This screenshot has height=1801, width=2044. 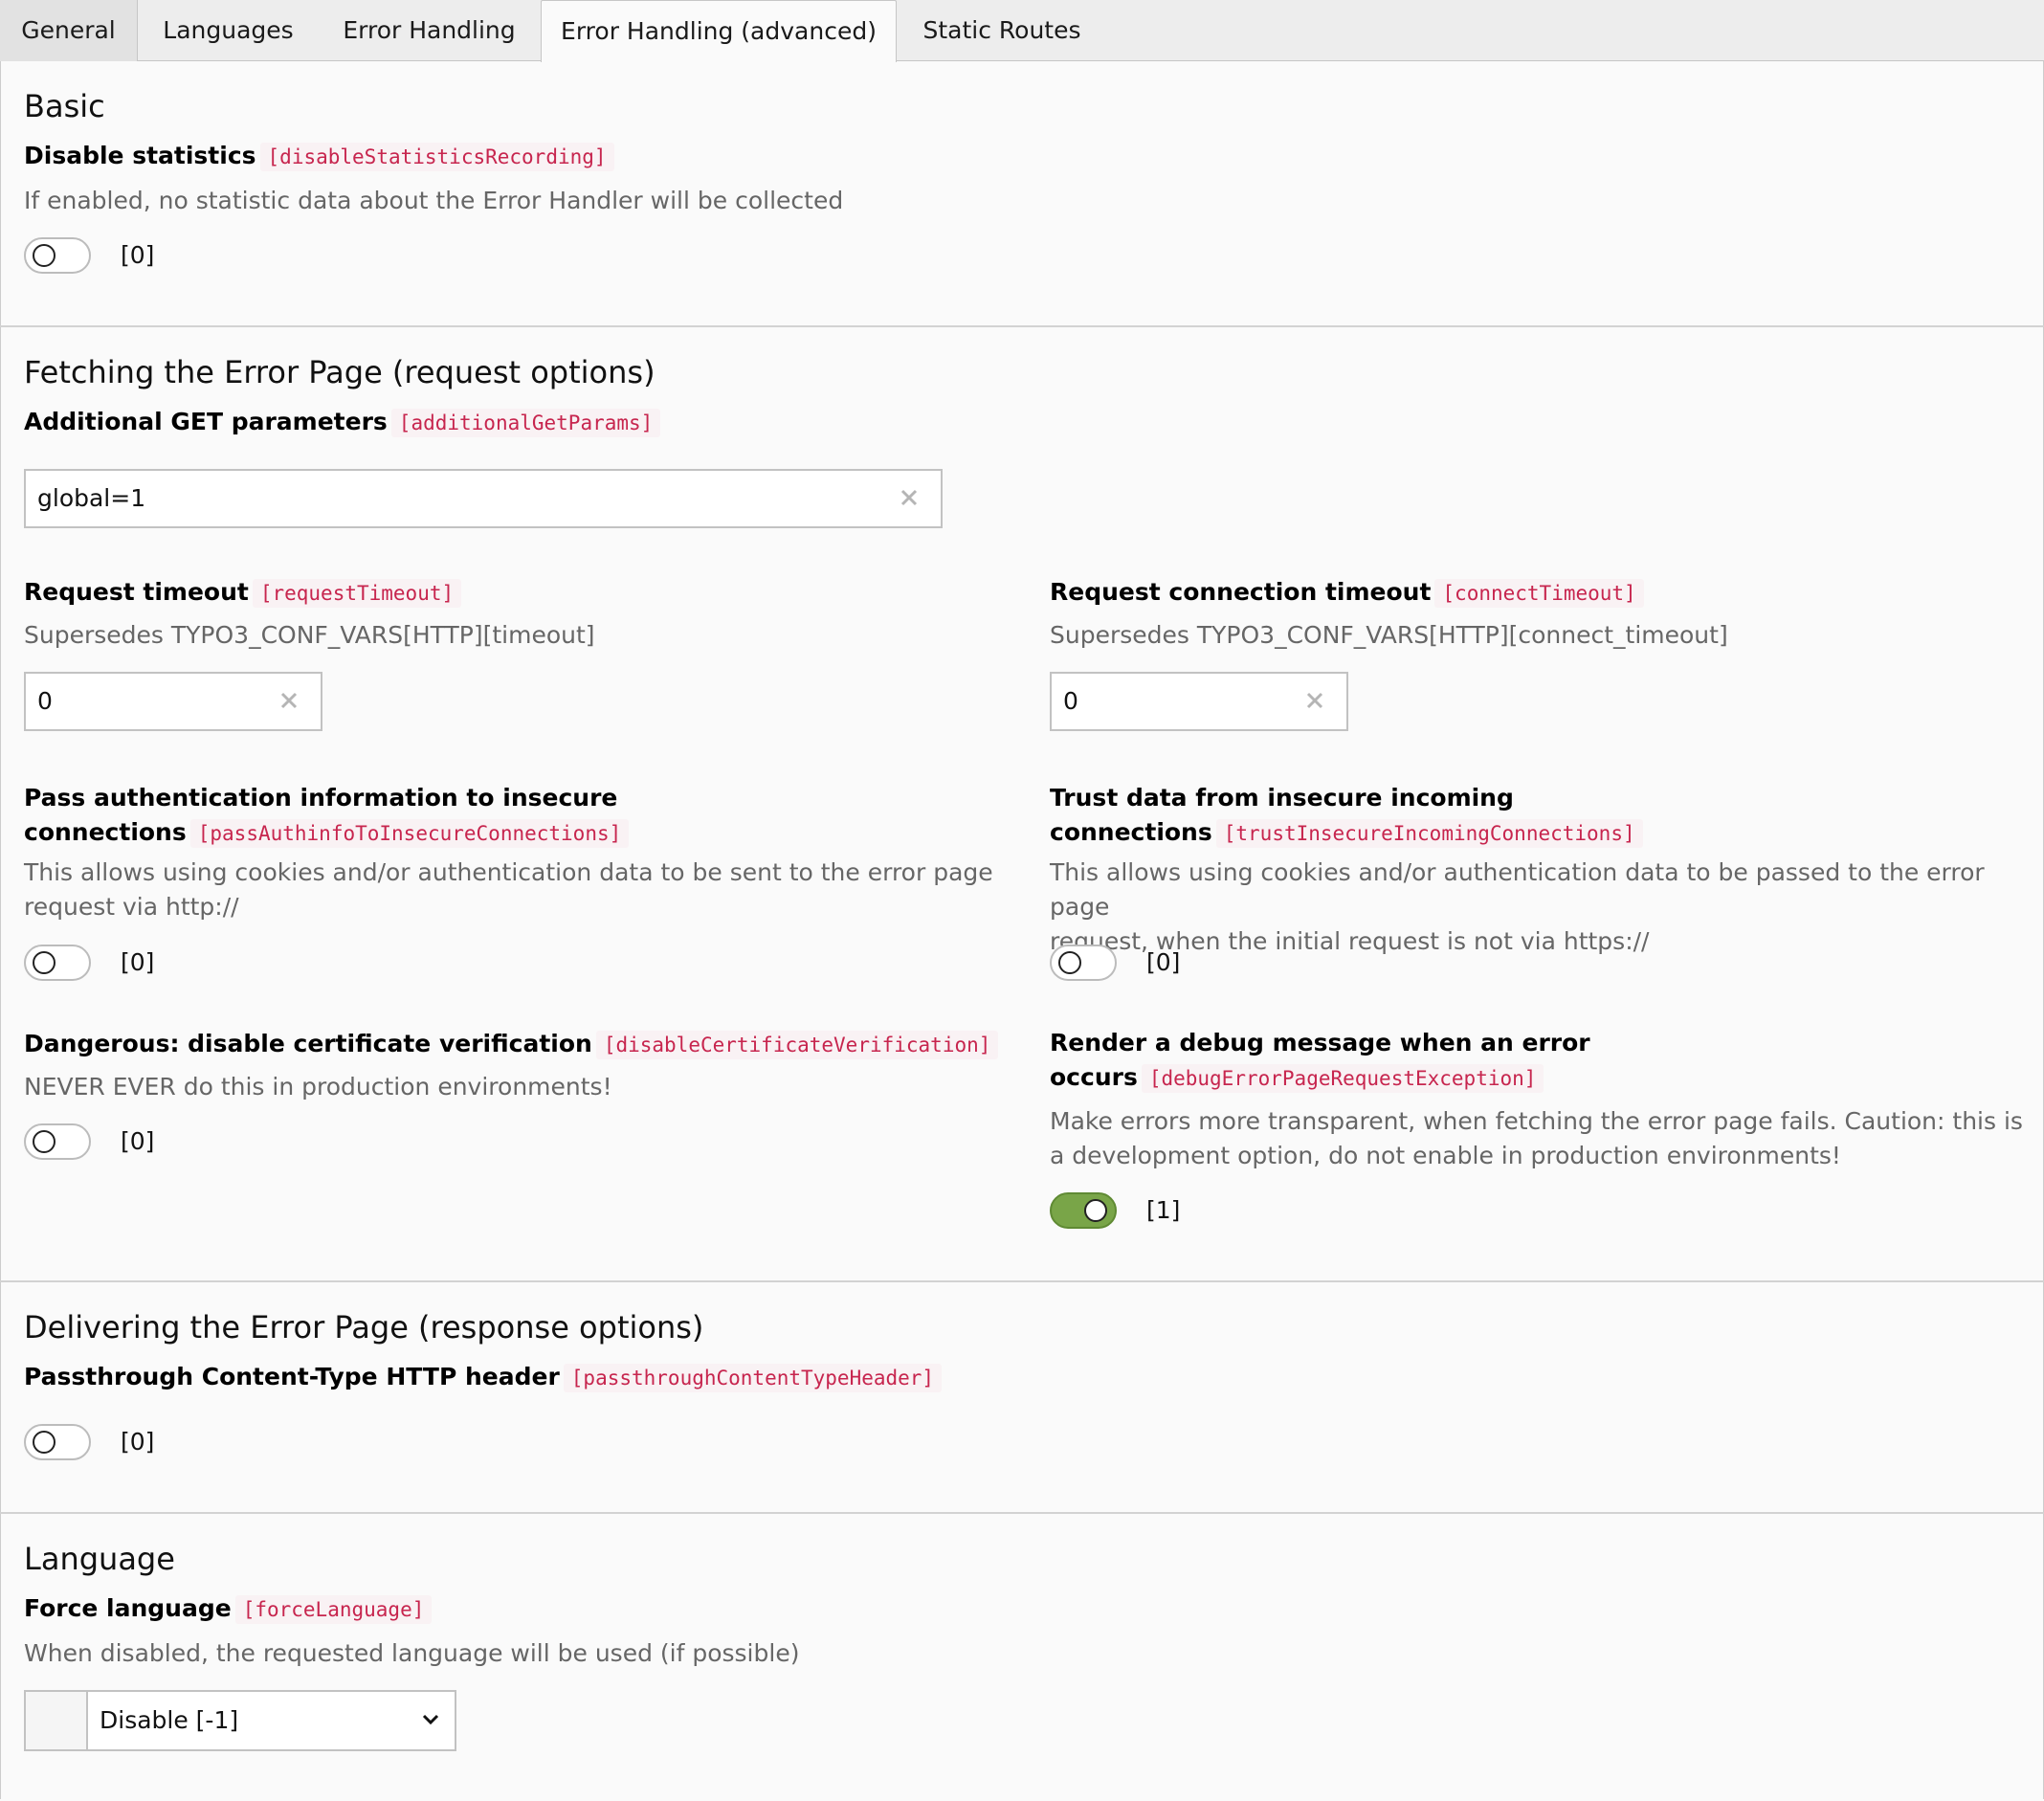 What do you see at coordinates (1002, 30) in the screenshot?
I see `tab-static-routes: Static Routes` at bounding box center [1002, 30].